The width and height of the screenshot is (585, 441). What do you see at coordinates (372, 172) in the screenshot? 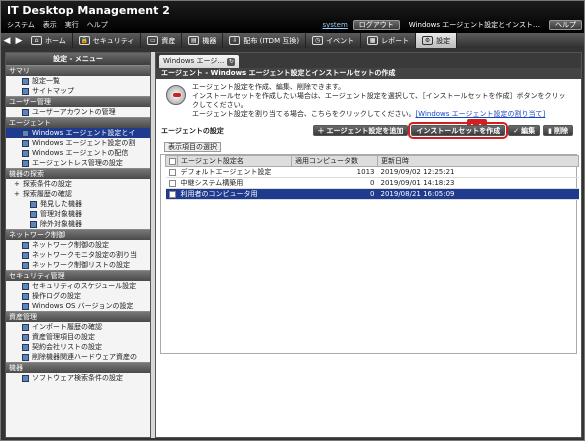
I see `table-row: デフォルトエージェント設定 1013 2019/09/02 12:25:21` at bounding box center [372, 172].